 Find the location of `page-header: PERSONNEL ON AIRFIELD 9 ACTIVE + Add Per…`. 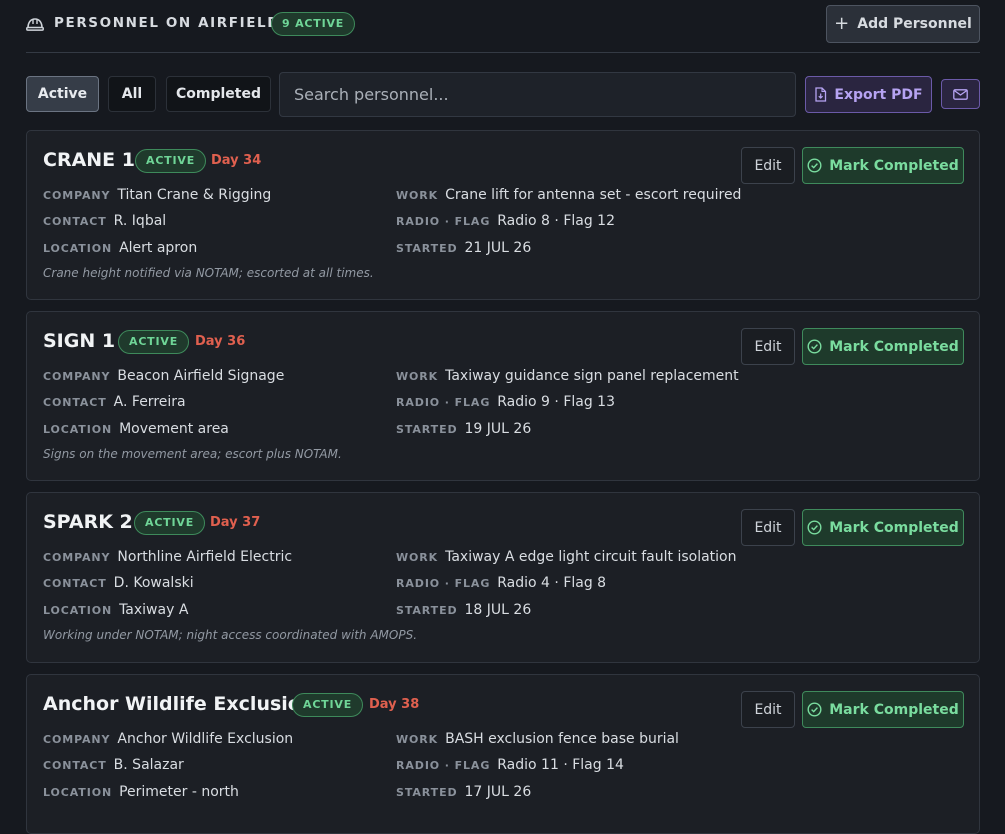

page-header: PERSONNEL ON AIRFIELD 9 ACTIVE + Add Per… is located at coordinates (503, 26).